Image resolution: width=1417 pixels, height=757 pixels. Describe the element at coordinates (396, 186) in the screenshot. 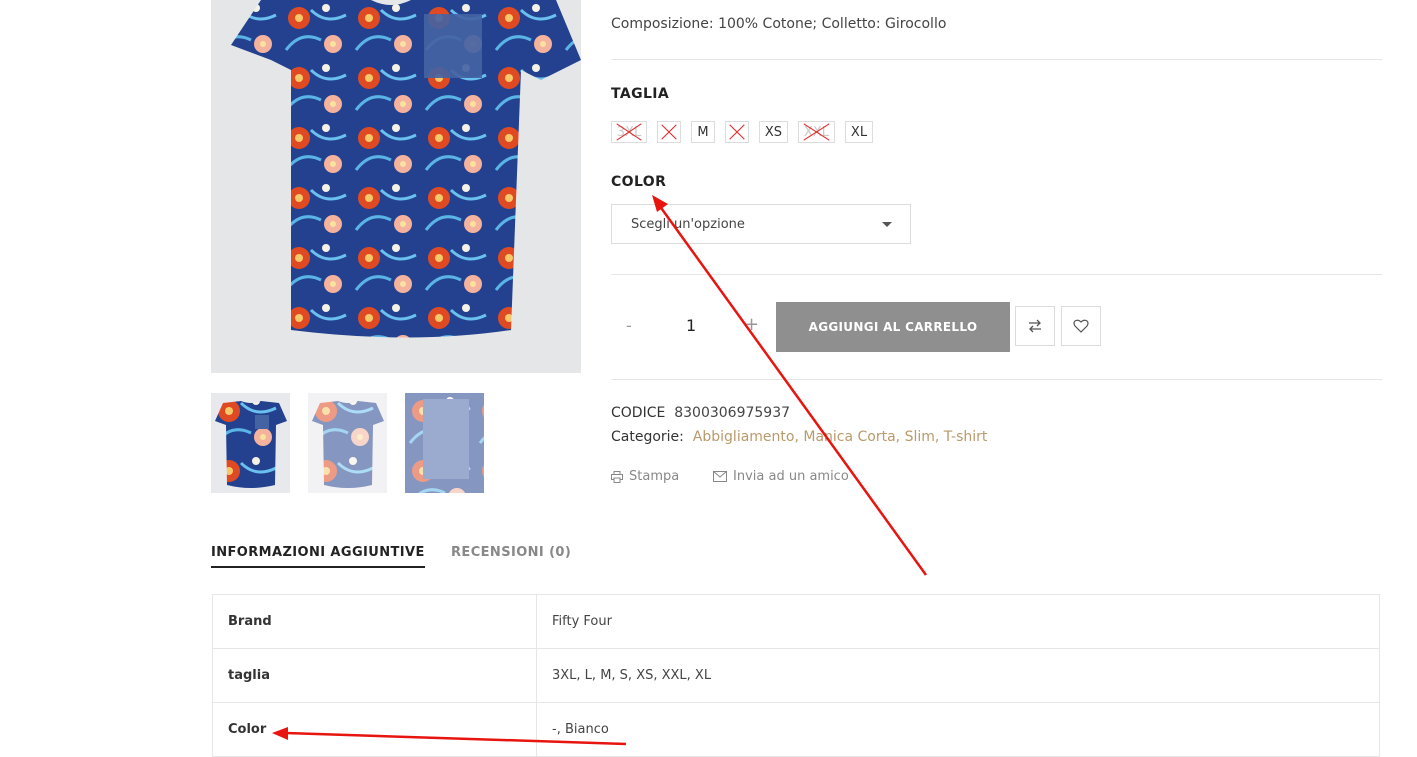

I see `product-main-image` at that location.